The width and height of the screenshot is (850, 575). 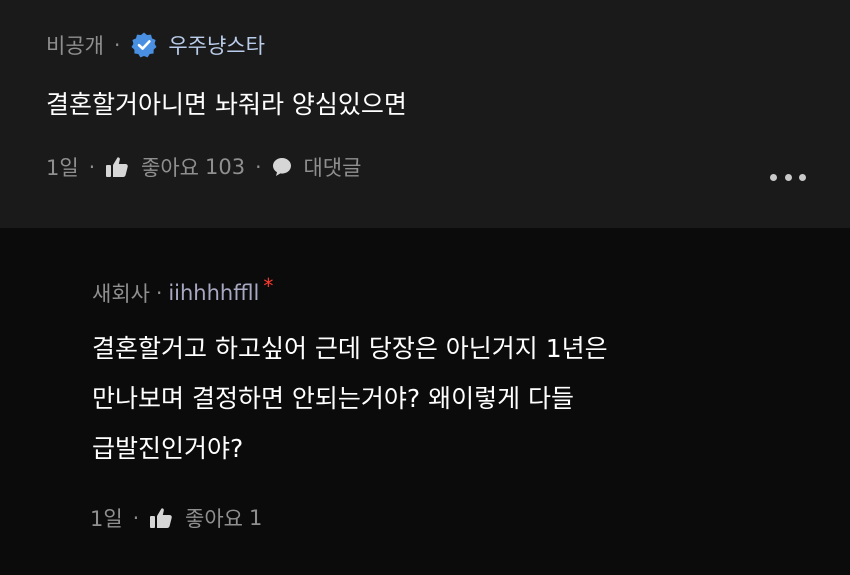 I want to click on comment-text: 결혼할거아니면 놔줘라 양심있으면, so click(x=226, y=104).